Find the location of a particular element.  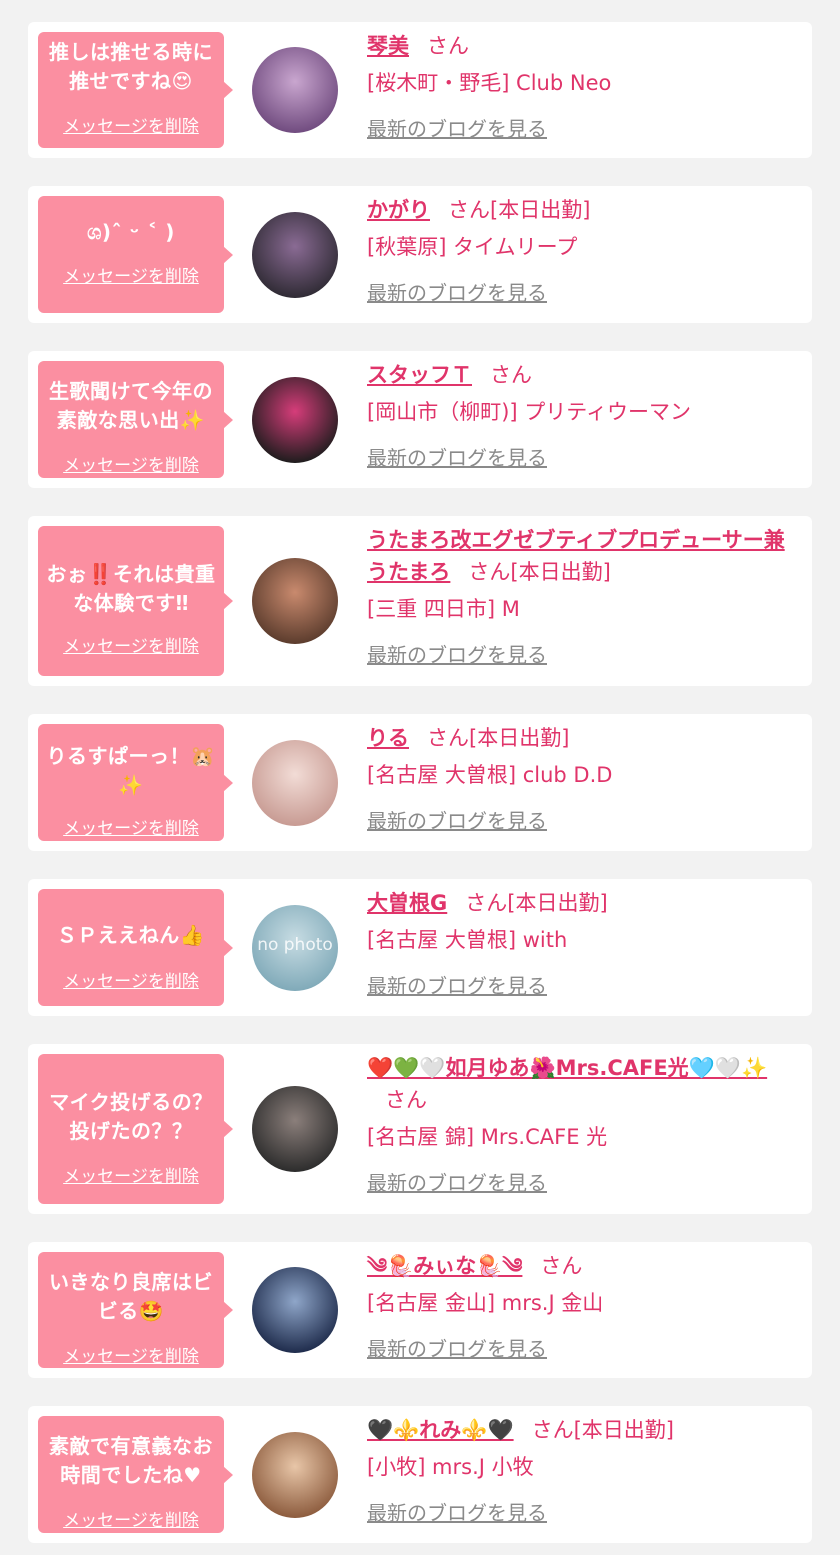

shop-location: [岡山市（柳町)] プリティウーマン is located at coordinates (529, 412).